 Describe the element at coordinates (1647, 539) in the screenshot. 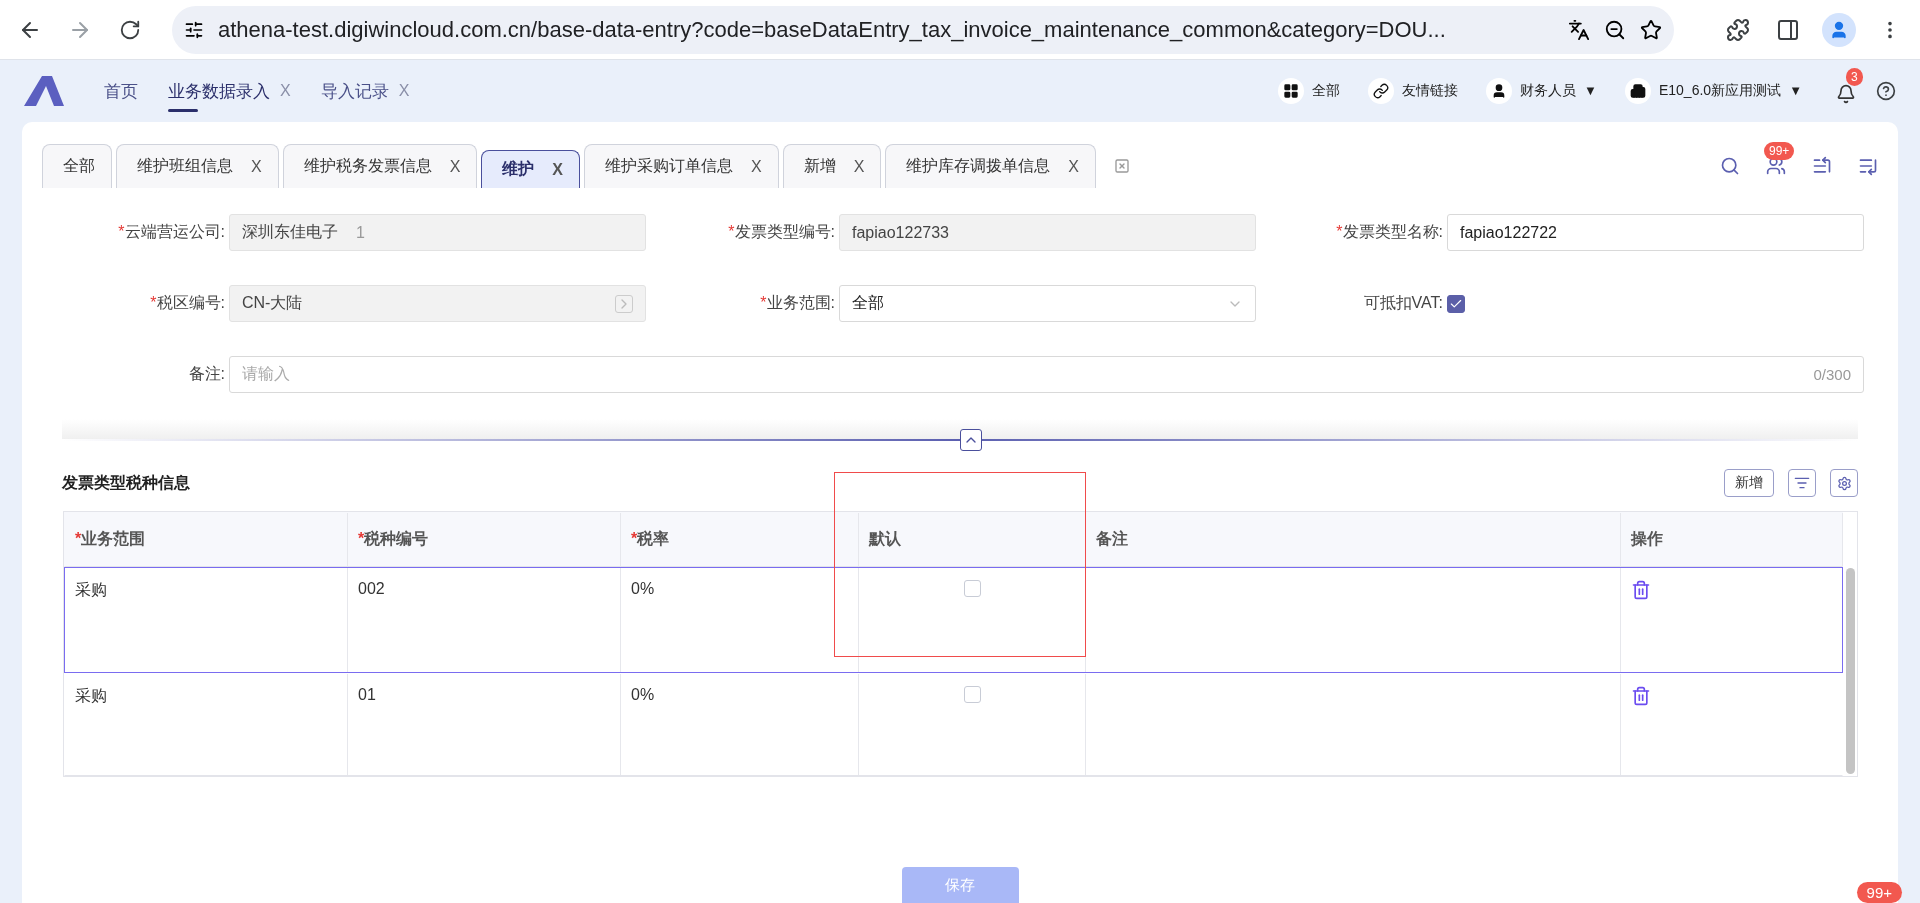

I see `column-header: 操作` at that location.